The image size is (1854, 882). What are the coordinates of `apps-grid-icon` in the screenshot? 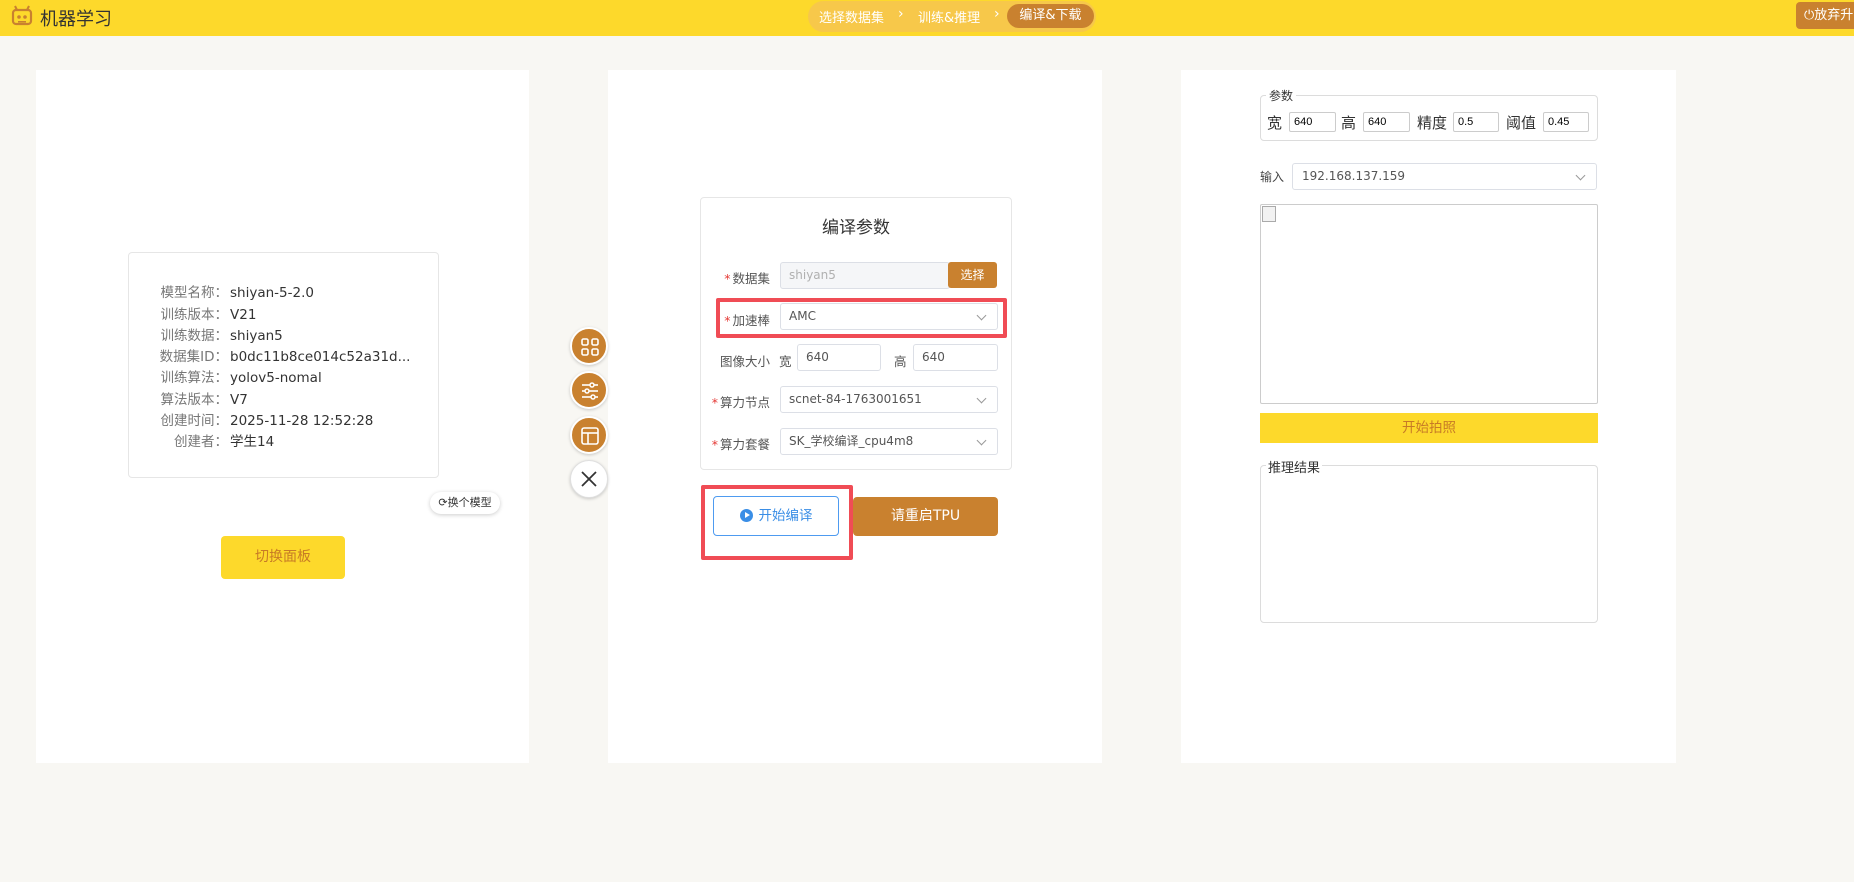 It's located at (590, 347).